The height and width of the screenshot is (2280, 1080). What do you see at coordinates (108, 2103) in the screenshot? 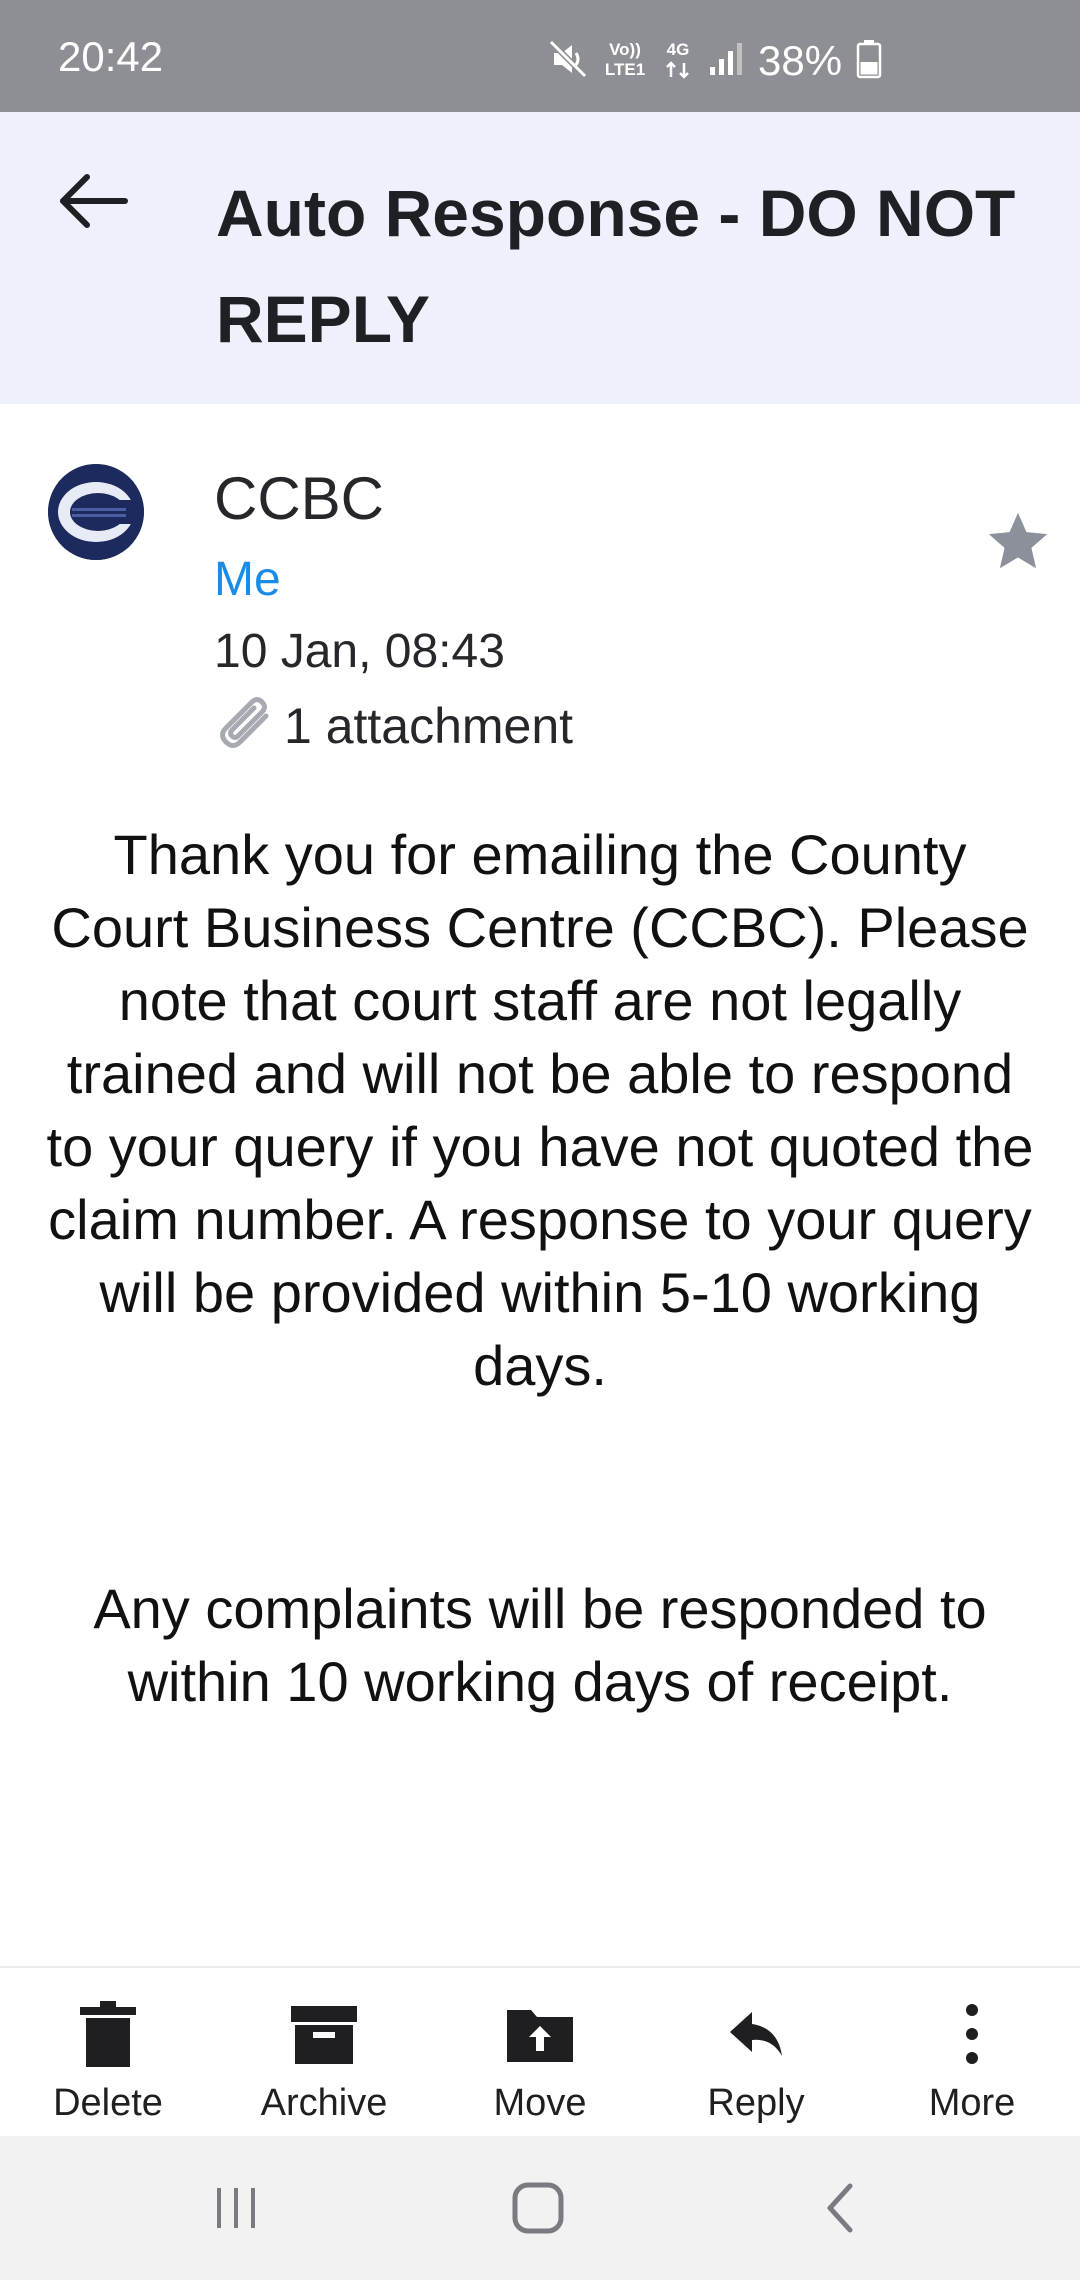
I see `delete-label: Delete` at bounding box center [108, 2103].